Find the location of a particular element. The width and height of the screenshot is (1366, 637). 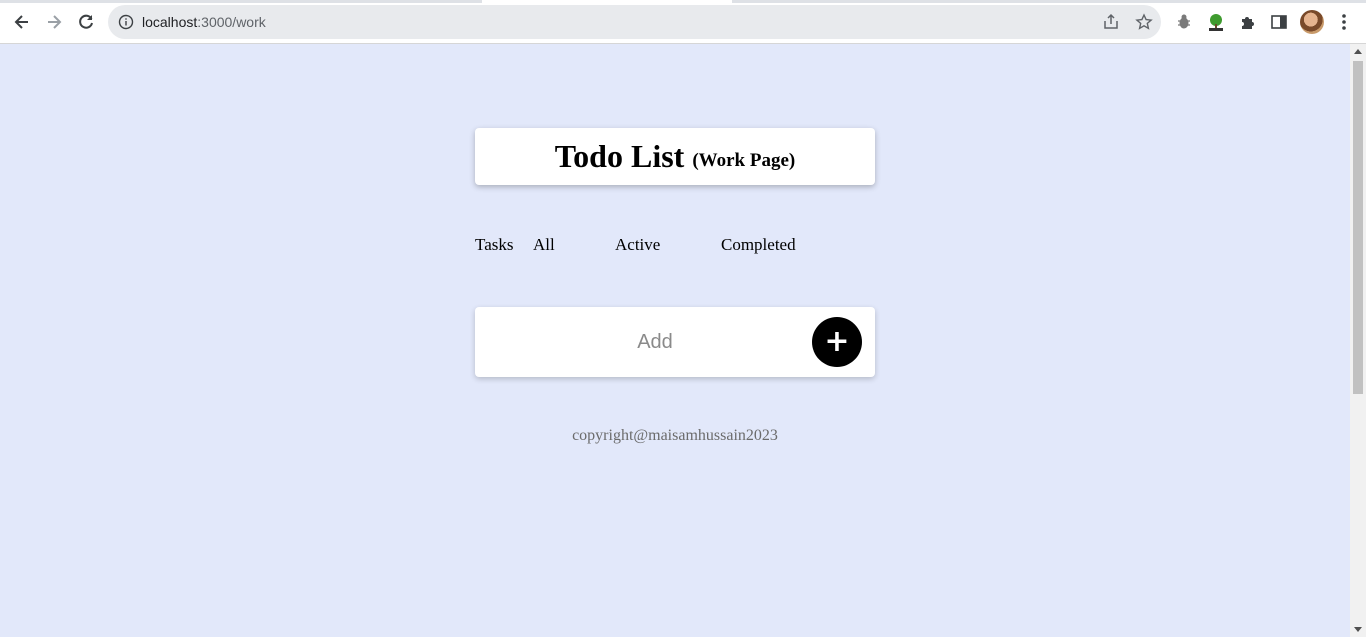

page-title: Todo List is located at coordinates (619, 156).